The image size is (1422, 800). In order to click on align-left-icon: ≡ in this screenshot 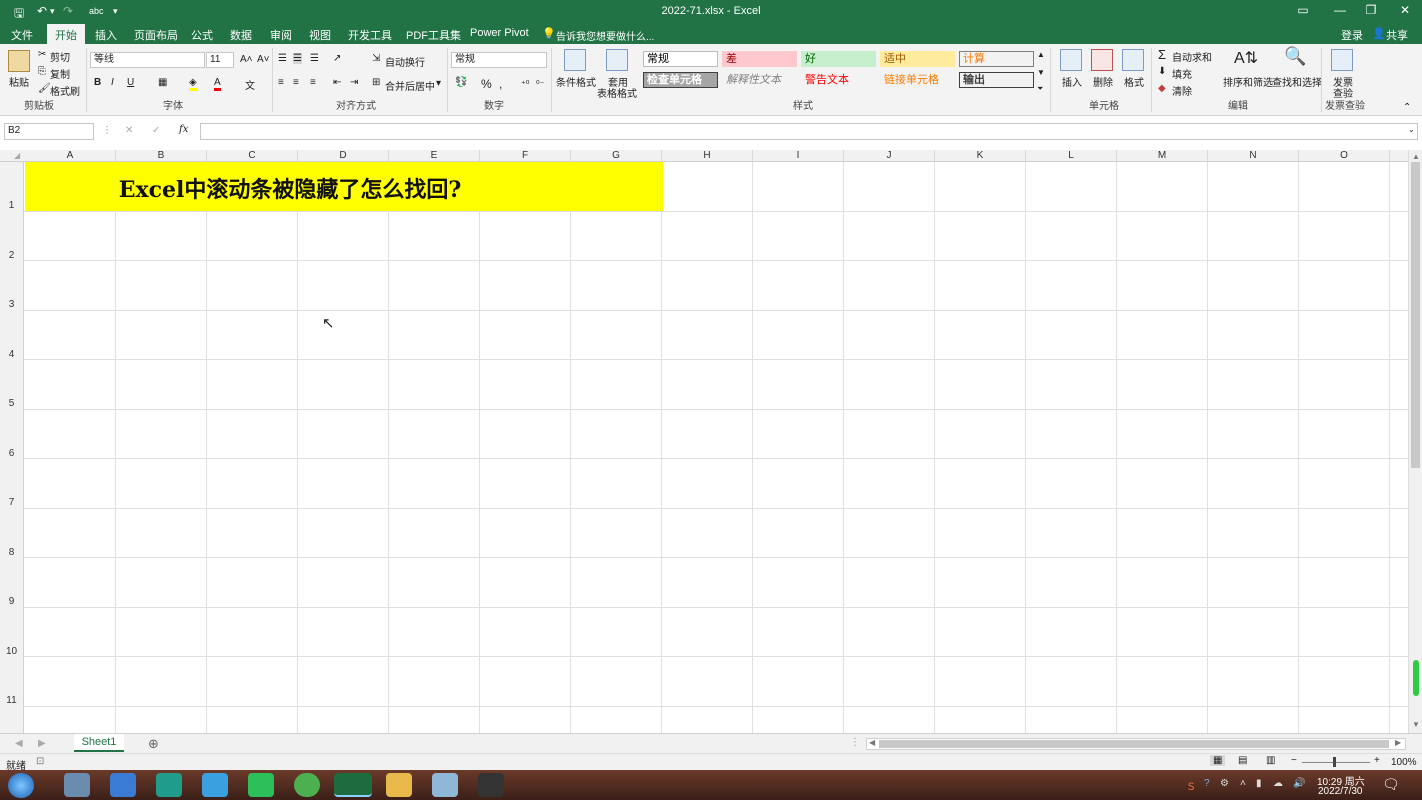, I will do `click(281, 82)`.